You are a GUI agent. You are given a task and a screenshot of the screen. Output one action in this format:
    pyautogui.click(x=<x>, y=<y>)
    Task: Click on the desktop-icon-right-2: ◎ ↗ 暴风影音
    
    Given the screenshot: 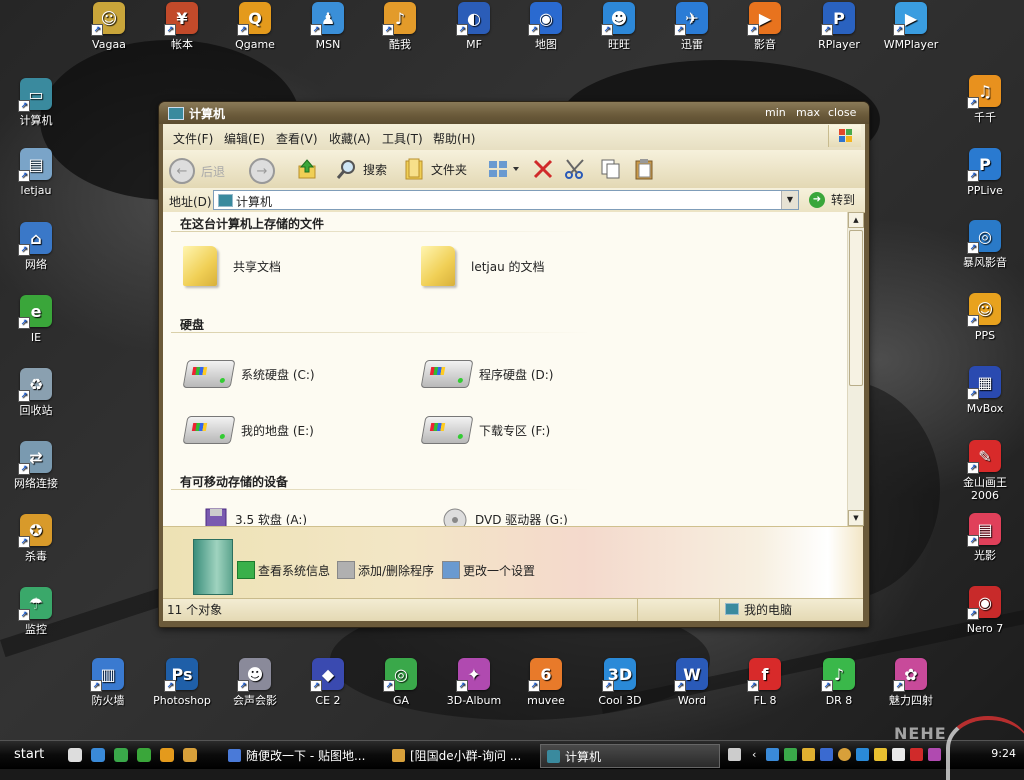 What is the action you would take?
    pyautogui.click(x=985, y=244)
    